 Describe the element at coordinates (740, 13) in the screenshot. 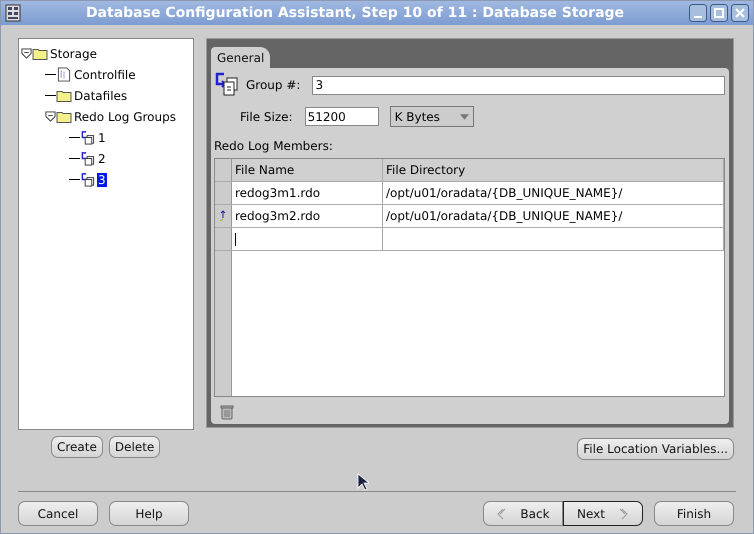

I see `close-icon` at that location.